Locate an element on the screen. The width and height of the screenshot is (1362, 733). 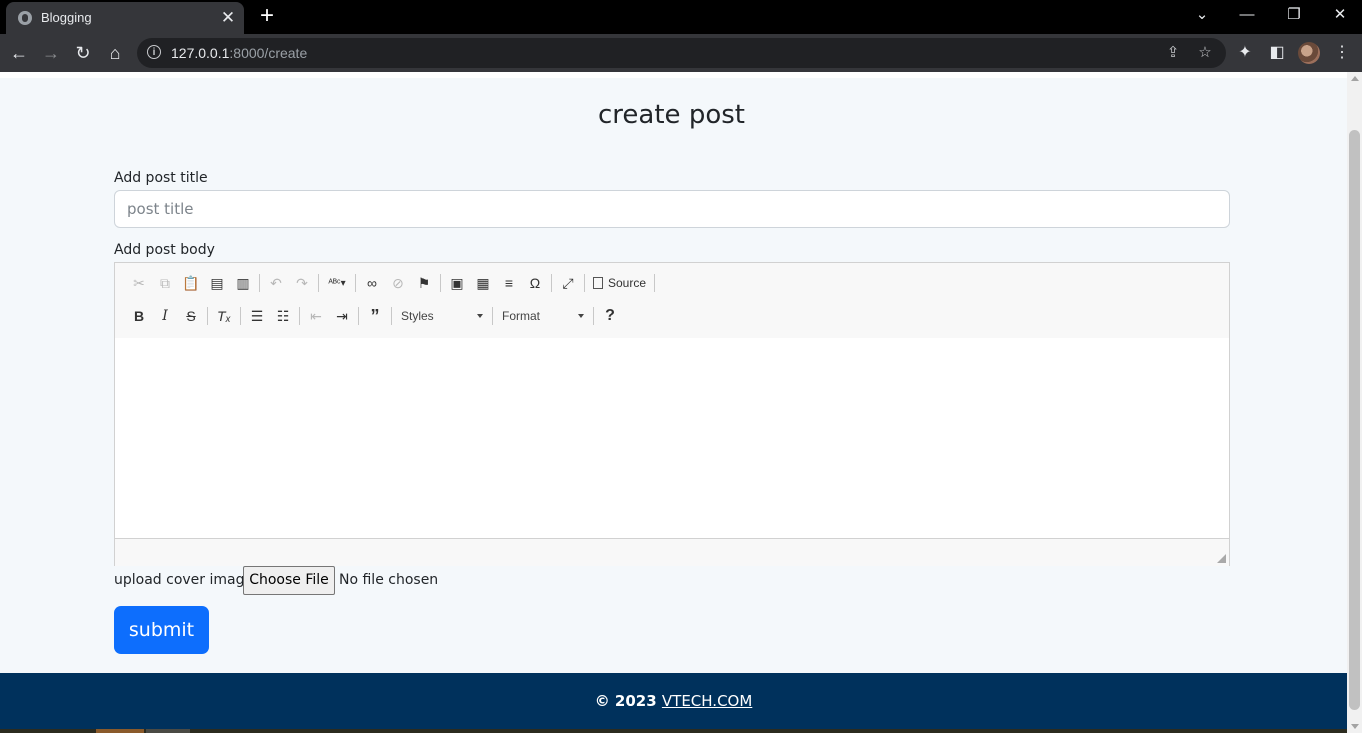
spellcheck-icon: ᴬᴮᶜ▾ is located at coordinates (337, 283).